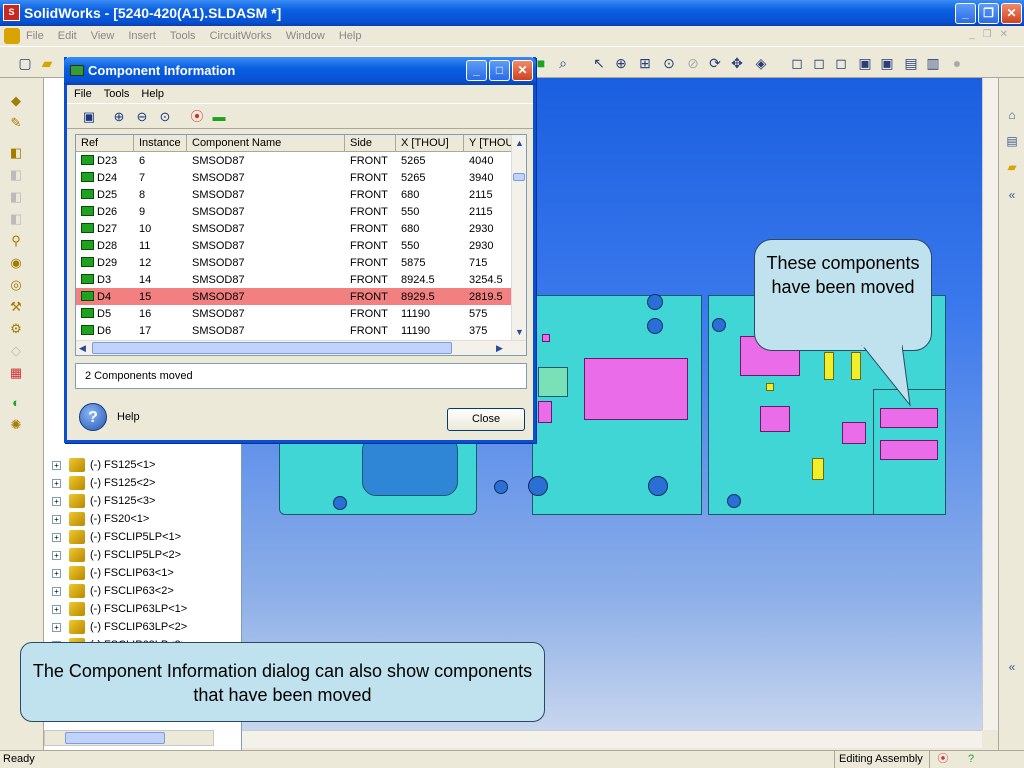 Image resolution: width=1024 pixels, height=768 pixels. Describe the element at coordinates (105, 143) in the screenshot. I see `col-ref: Ref` at that location.